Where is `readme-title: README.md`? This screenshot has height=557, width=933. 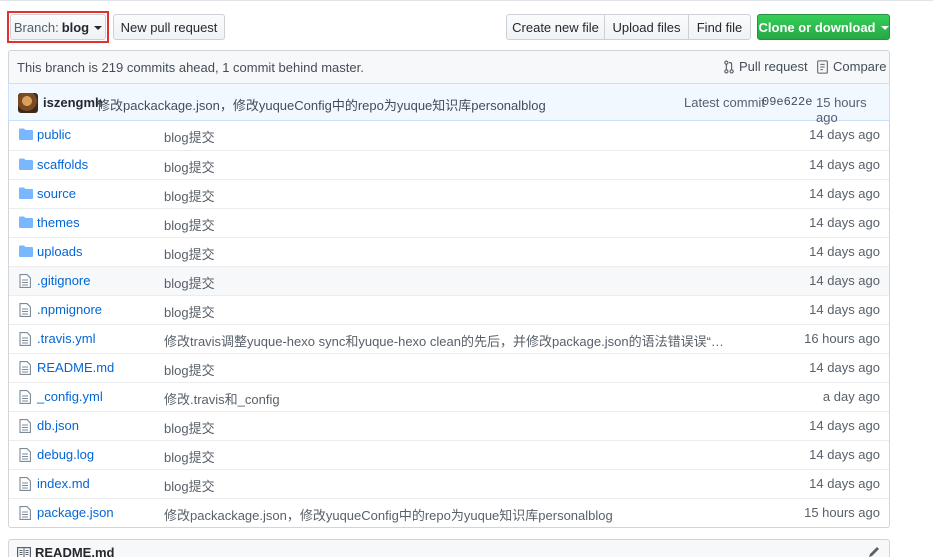 readme-title: README.md is located at coordinates (75, 551).